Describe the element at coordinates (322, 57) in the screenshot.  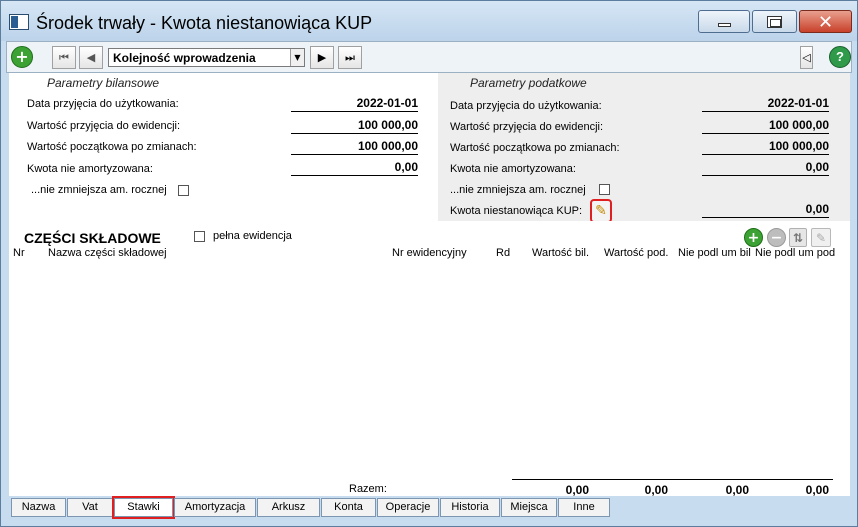
I see `next-record-button: ▶` at that location.